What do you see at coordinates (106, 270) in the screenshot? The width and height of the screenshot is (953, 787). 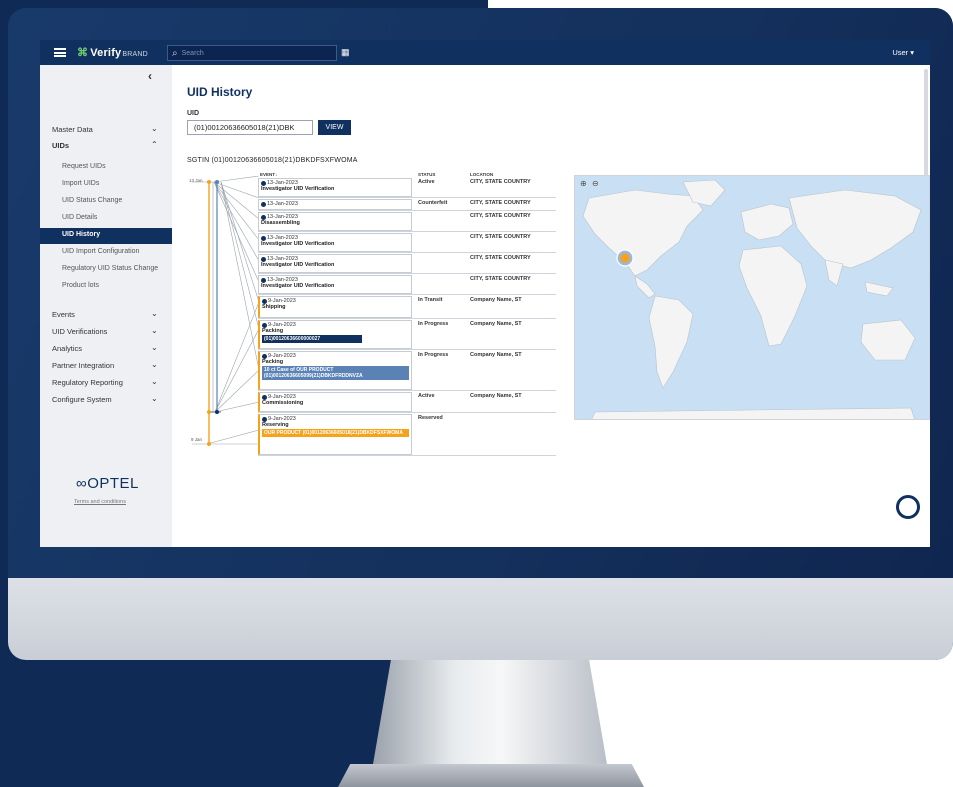 I see `sidebar-item-regulatory-uid-status-change: Regulatory UID Status Change` at bounding box center [106, 270].